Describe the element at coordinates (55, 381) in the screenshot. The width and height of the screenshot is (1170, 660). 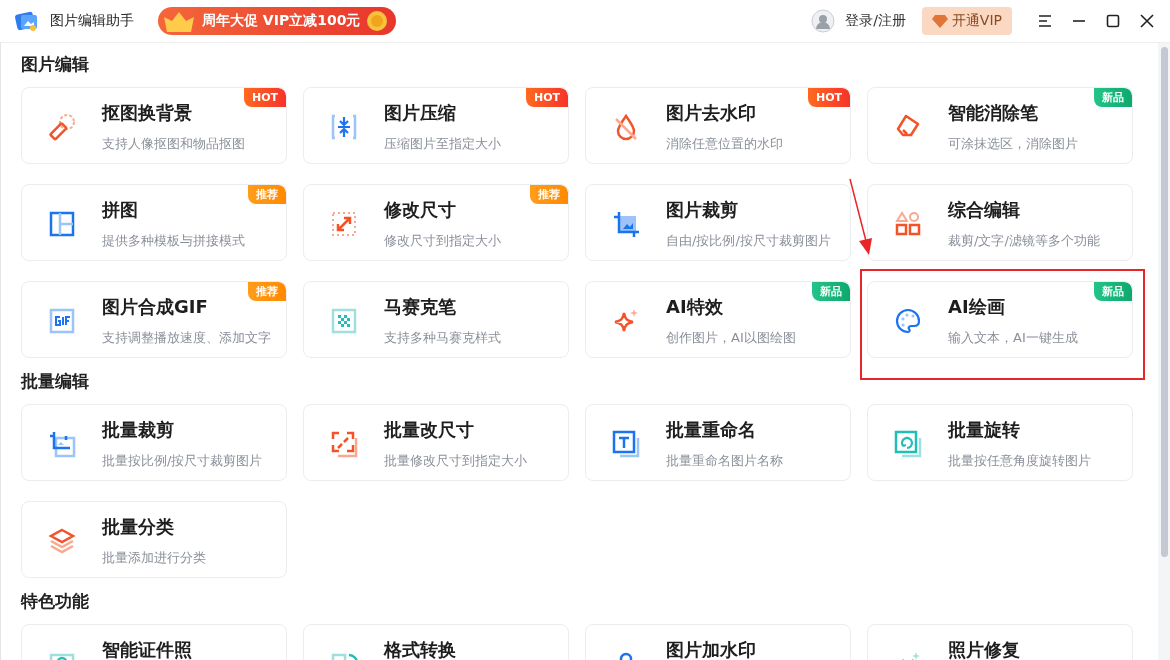
I see `section-title: 批量编辑` at that location.